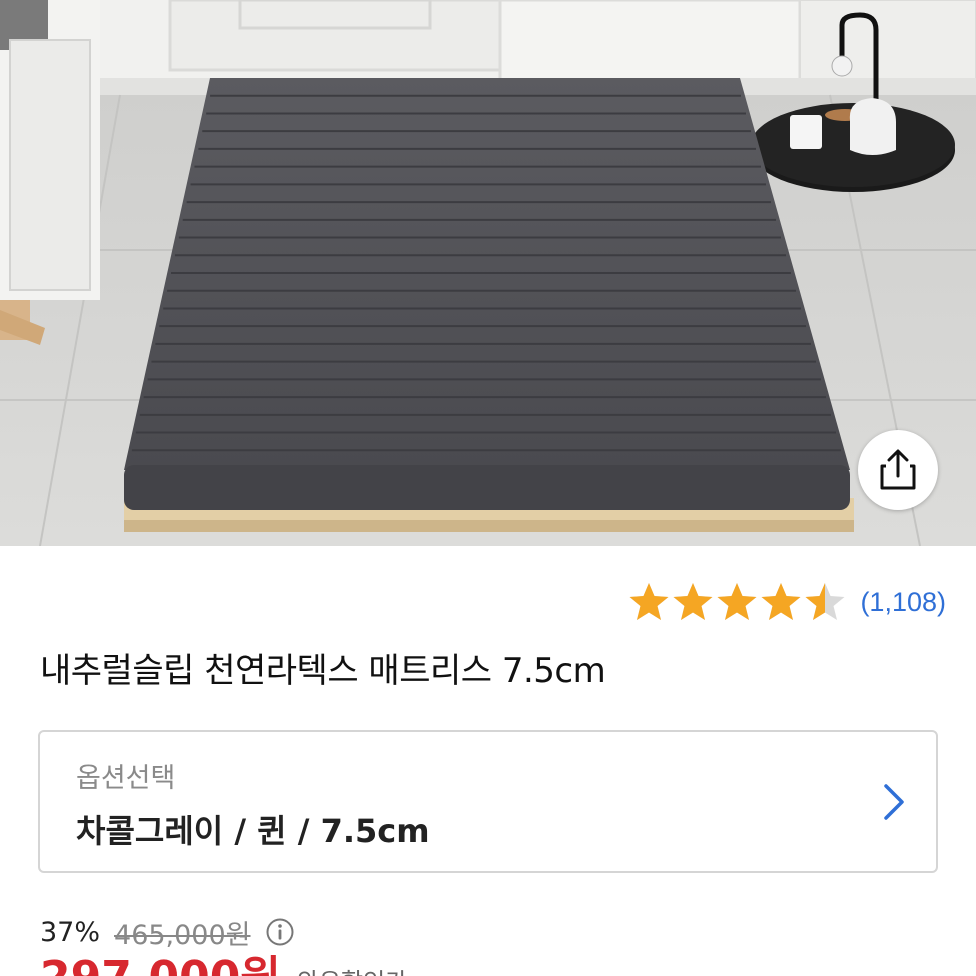 The width and height of the screenshot is (976, 976). I want to click on discount-rate: 37%, so click(70, 932).